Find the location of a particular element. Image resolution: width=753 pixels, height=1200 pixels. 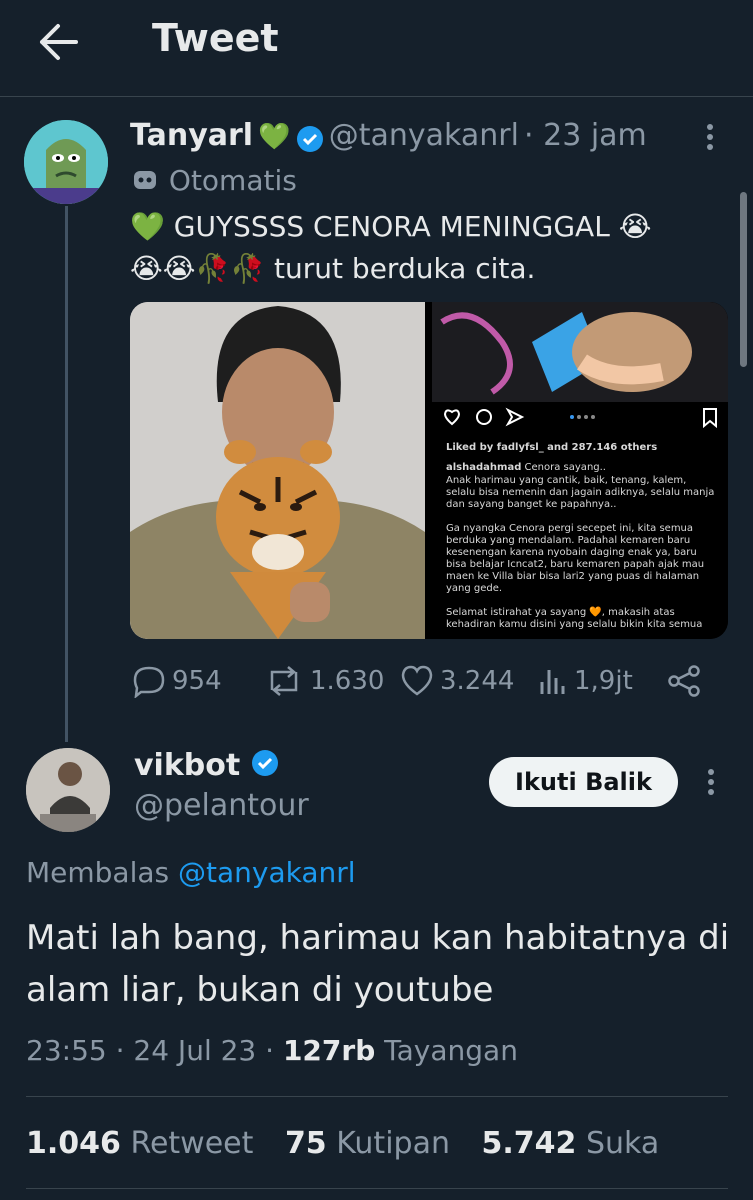

instagram-liked-by: Liked by fadlyfsl_ and 287.146 others is located at coordinates (552, 447).